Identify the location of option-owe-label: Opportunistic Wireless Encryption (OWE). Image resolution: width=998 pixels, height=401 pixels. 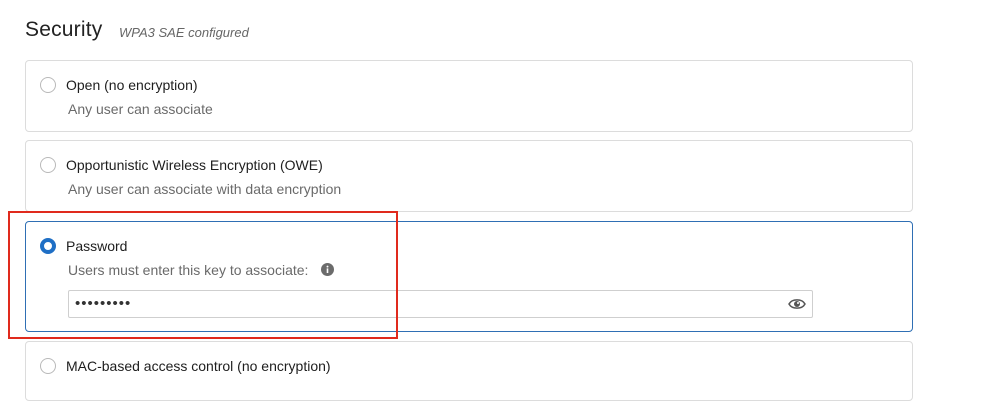
(194, 165).